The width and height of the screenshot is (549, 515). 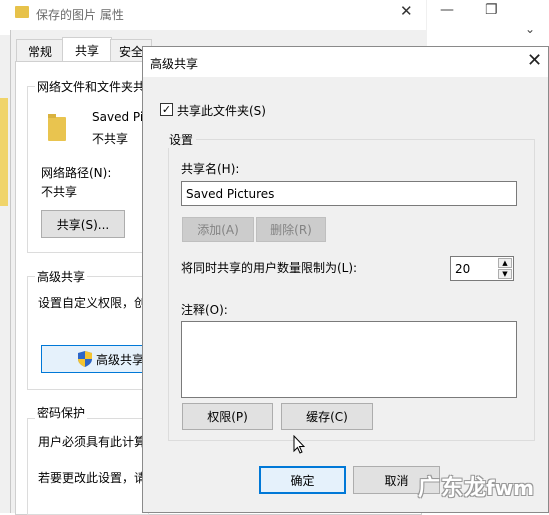 What do you see at coordinates (218, 229) in the screenshot?
I see `add-button: 添加(A)` at bounding box center [218, 229].